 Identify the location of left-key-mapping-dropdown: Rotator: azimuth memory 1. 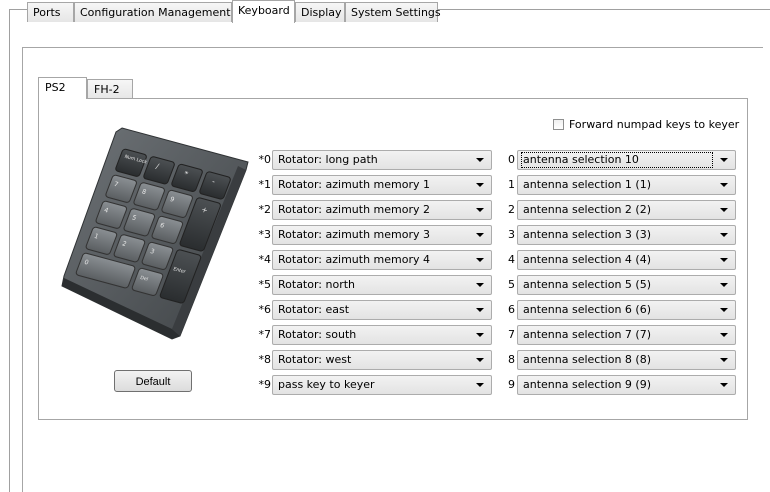
(382, 185).